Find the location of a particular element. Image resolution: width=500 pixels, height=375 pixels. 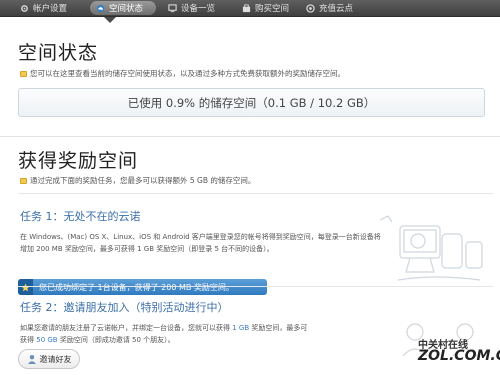

storage-usage-box: 已使用 0.9% 的储存空间（0.1 GB / 10.2 GB） is located at coordinates (251, 102).